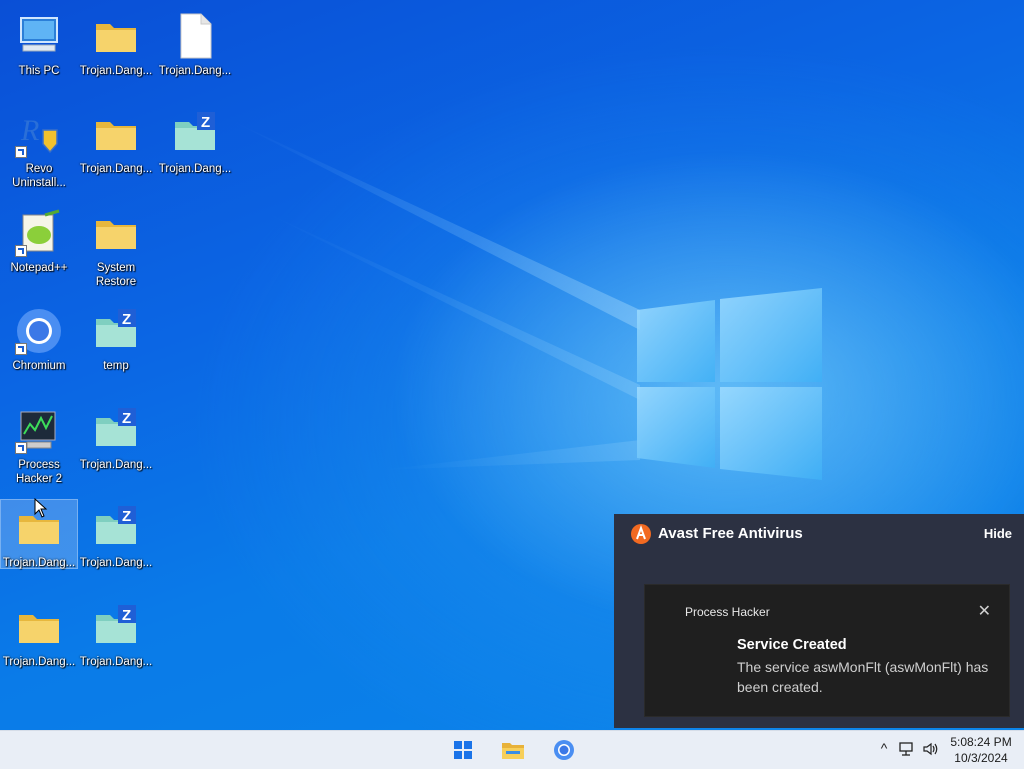  I want to click on start-icon, so click(463, 750).